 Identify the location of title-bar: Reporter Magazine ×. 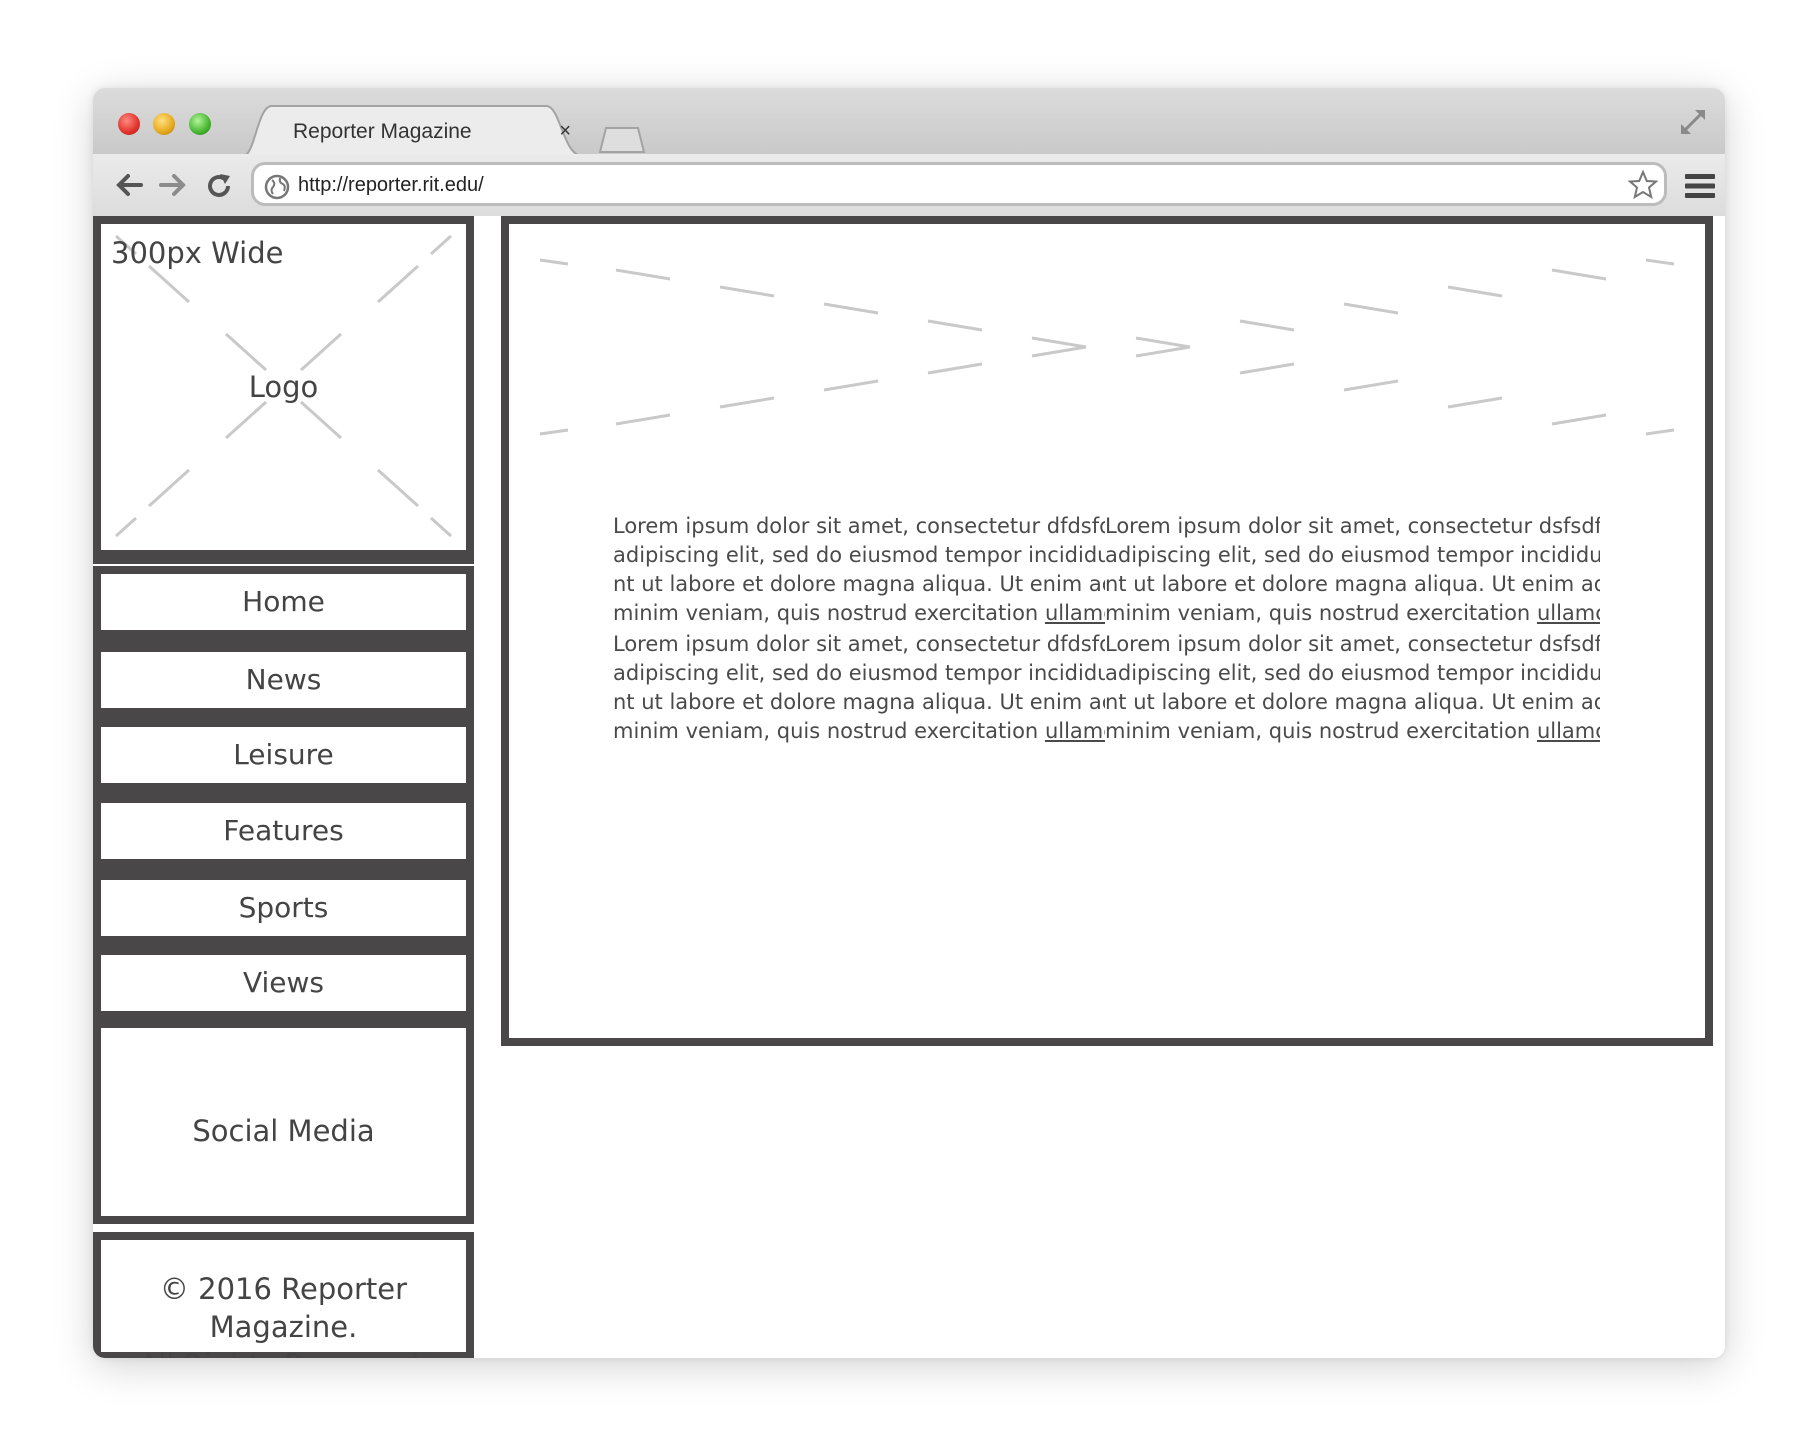
(909, 122).